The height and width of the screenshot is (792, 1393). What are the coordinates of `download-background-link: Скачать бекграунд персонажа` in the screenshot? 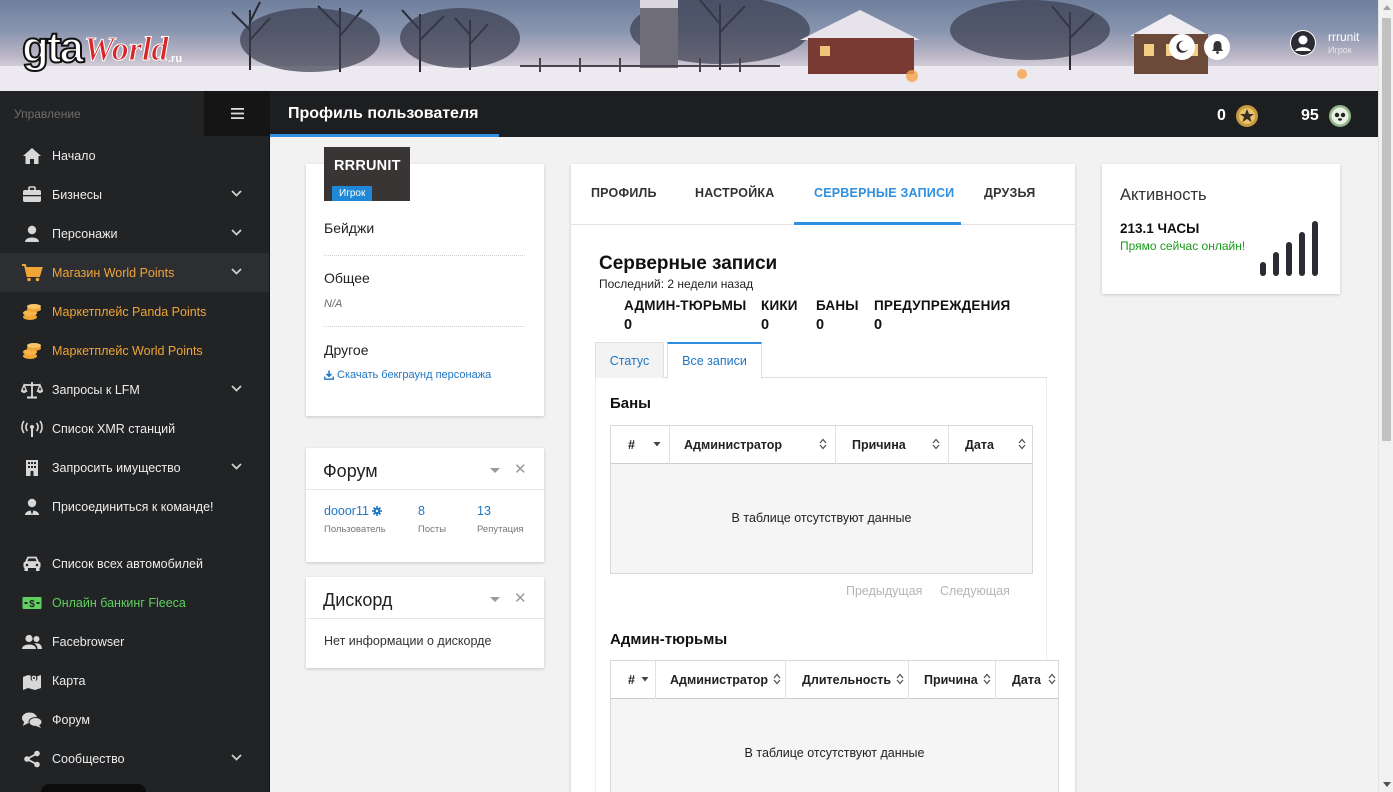 It's located at (424, 375).